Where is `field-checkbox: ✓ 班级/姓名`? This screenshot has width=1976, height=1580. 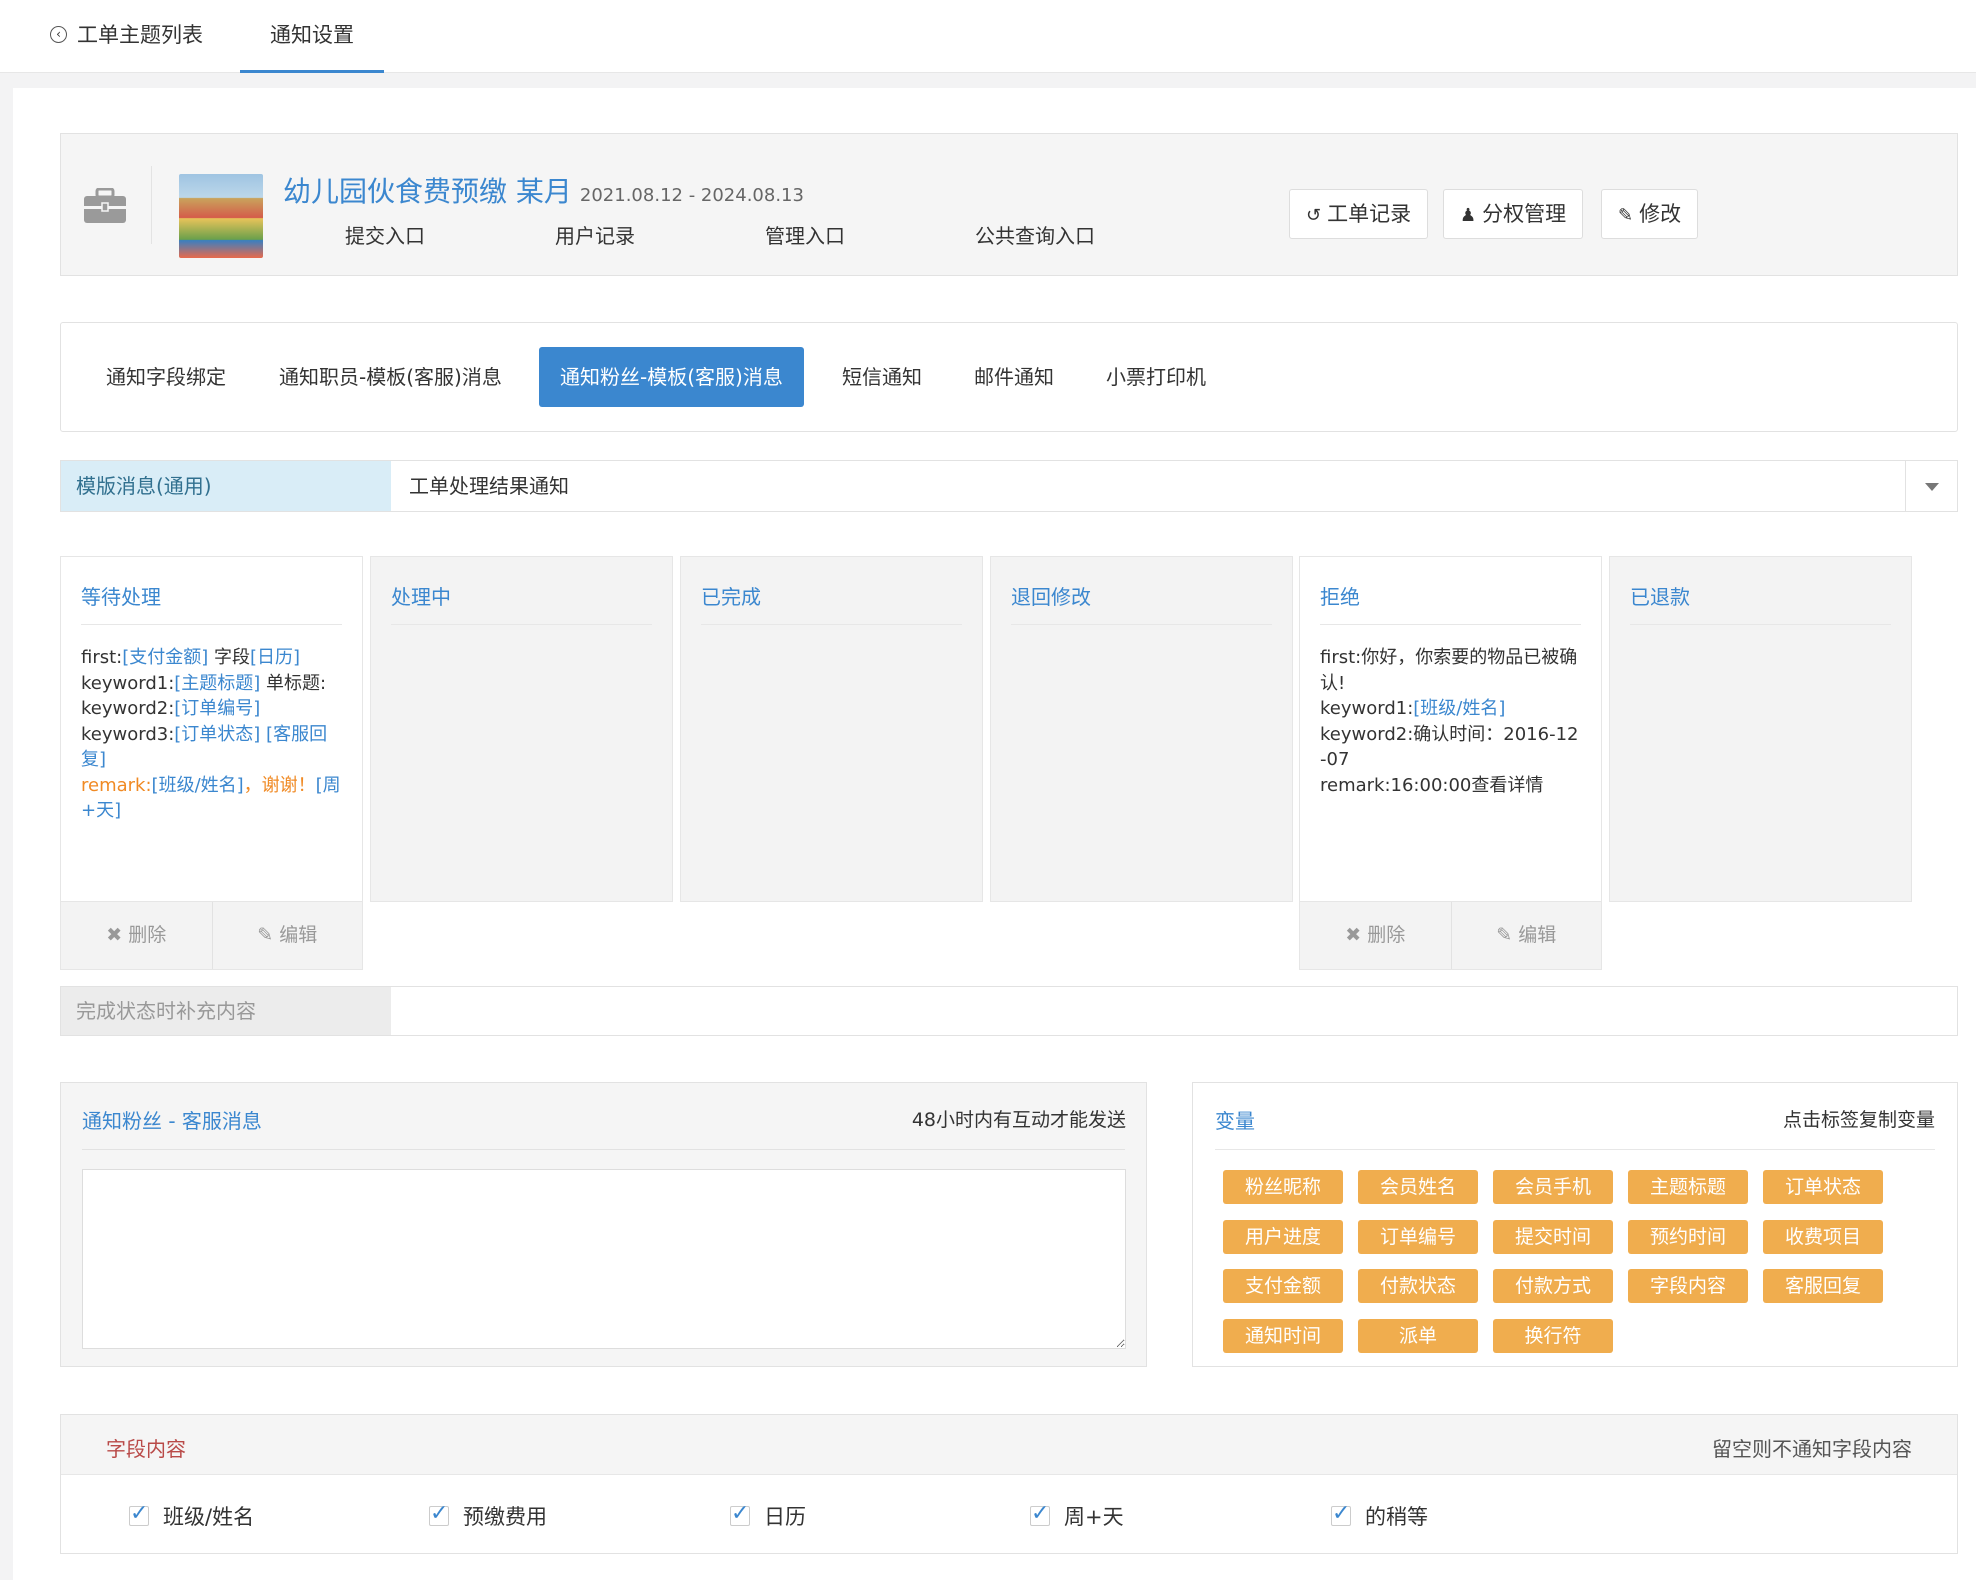
field-checkbox: ✓ 班级/姓名 is located at coordinates (191, 1516).